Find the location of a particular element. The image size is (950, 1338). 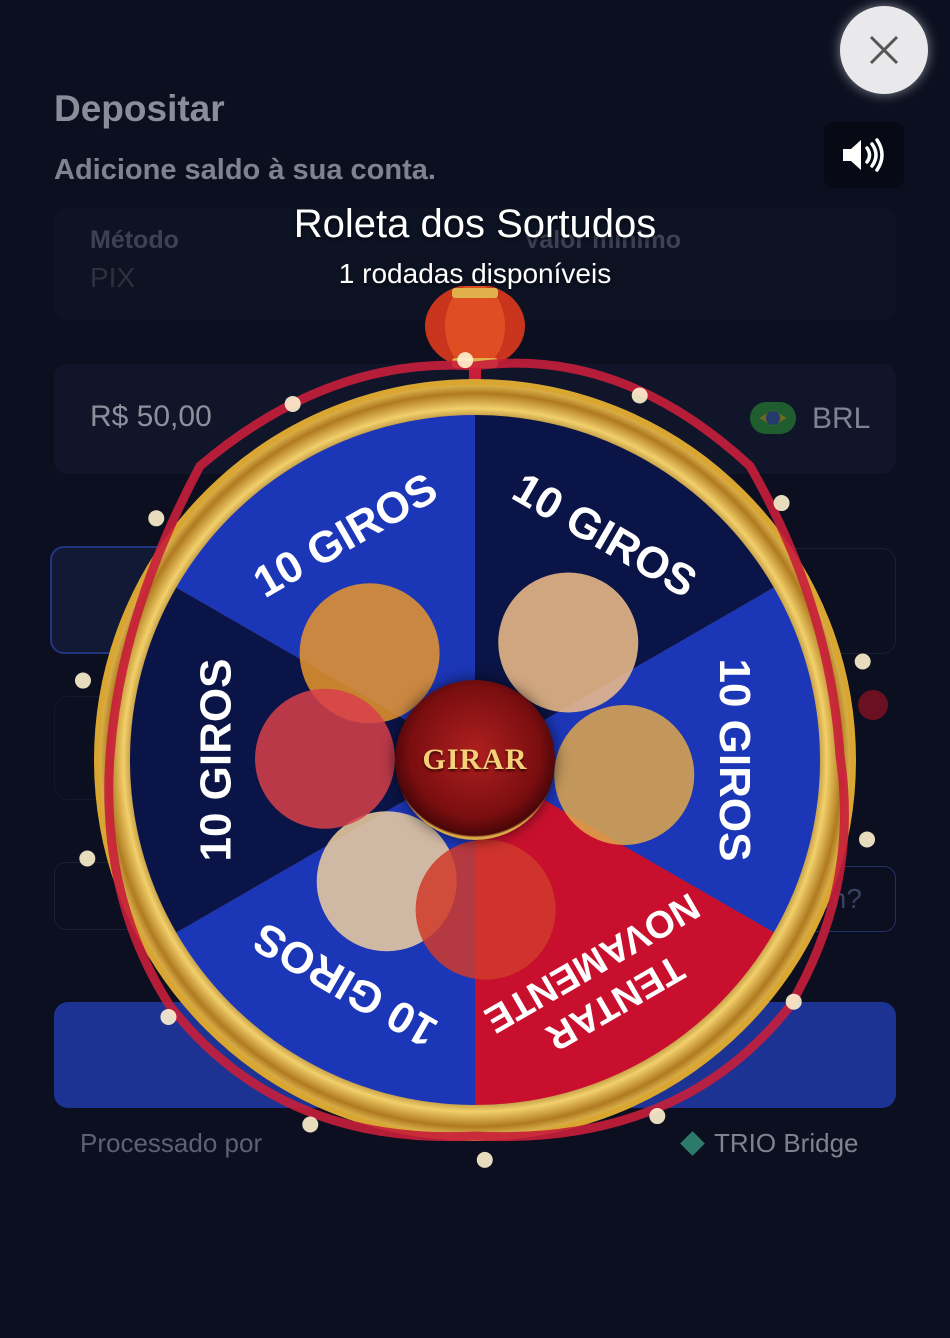

spin-button: GIRAR is located at coordinates (475, 760).